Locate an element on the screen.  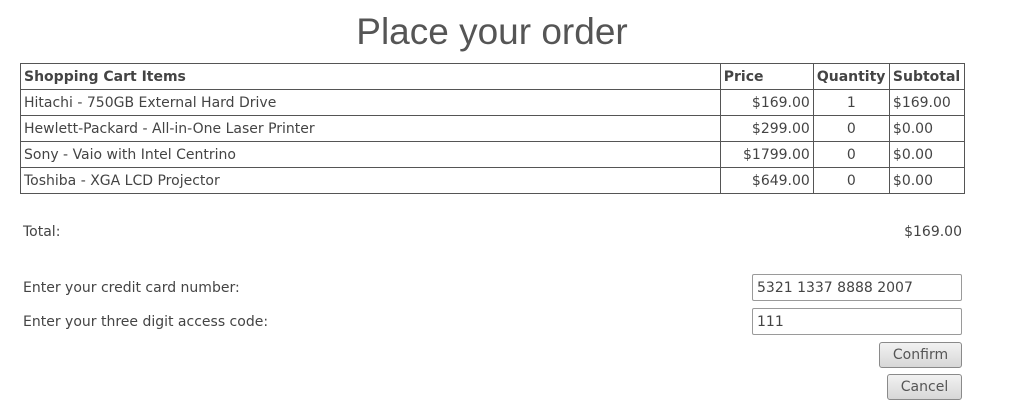
access-code-input is located at coordinates (857, 321).